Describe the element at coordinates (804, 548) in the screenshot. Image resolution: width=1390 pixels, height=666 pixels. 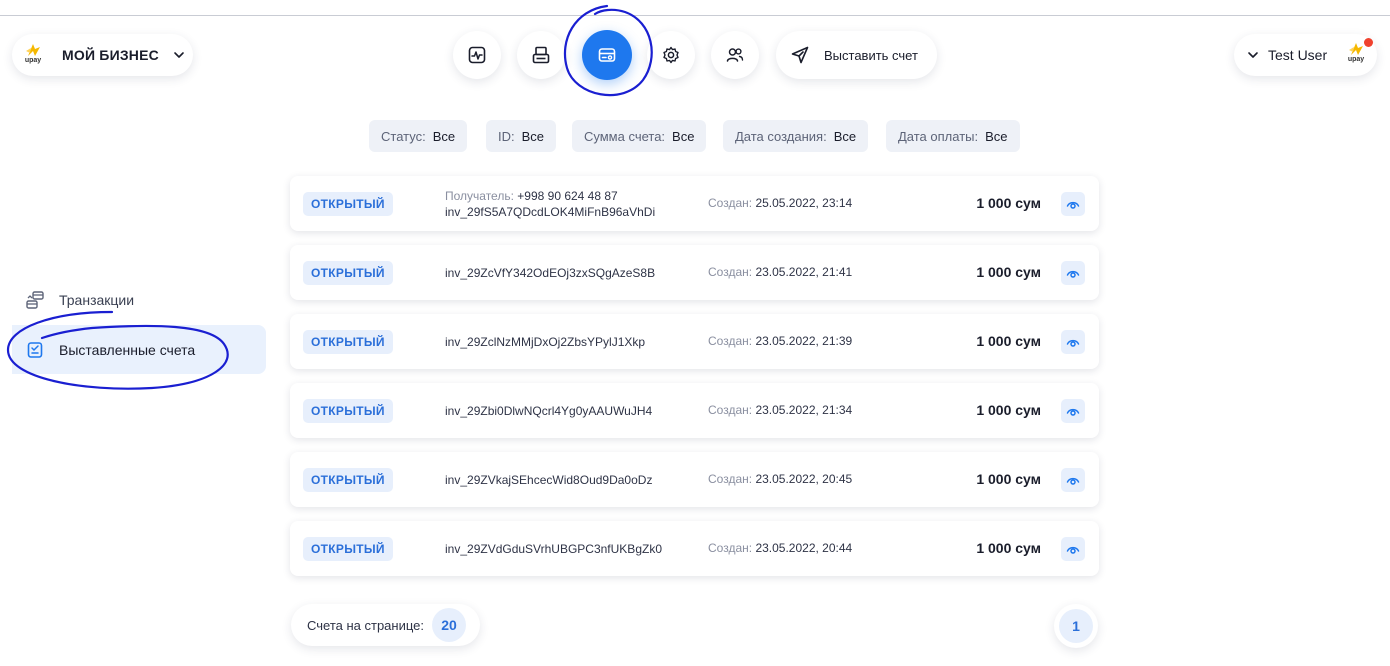
I see `created-value: 23.05.2022, 20:44` at that location.